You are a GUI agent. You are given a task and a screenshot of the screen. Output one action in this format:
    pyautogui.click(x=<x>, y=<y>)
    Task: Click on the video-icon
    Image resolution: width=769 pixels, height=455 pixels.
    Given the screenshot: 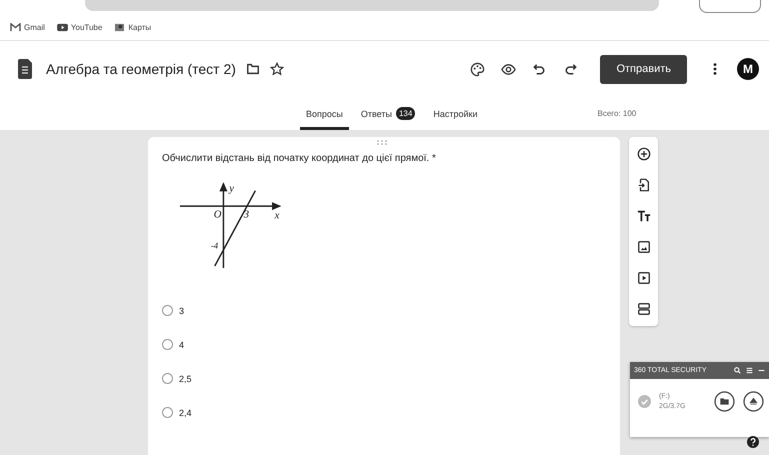 What is the action you would take?
    pyautogui.click(x=643, y=278)
    